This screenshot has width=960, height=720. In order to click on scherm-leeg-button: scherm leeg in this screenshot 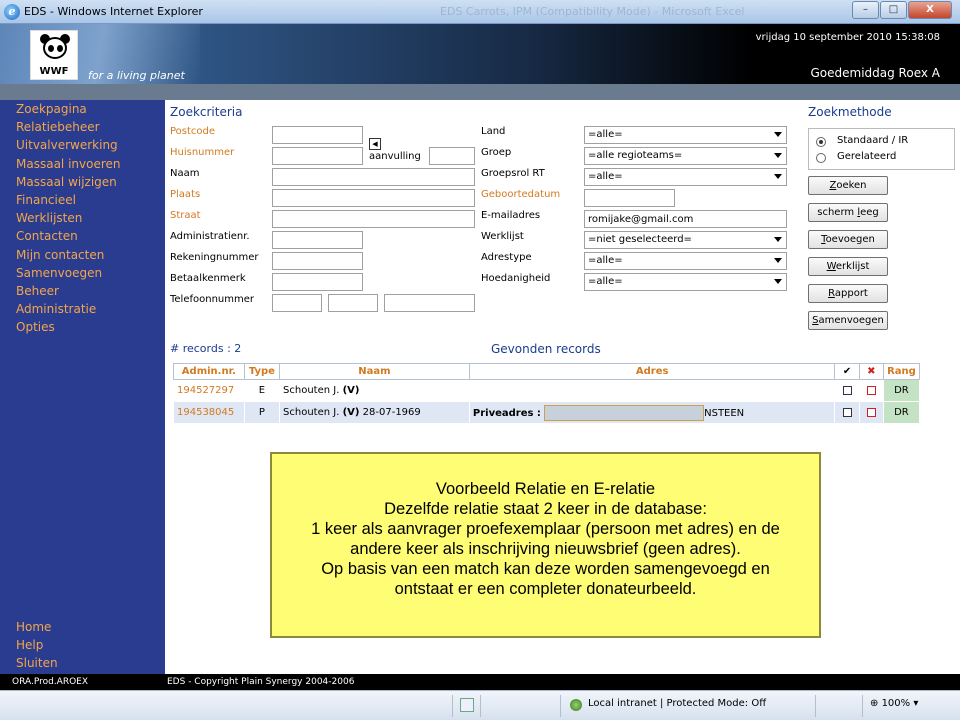, I will do `click(848, 212)`.